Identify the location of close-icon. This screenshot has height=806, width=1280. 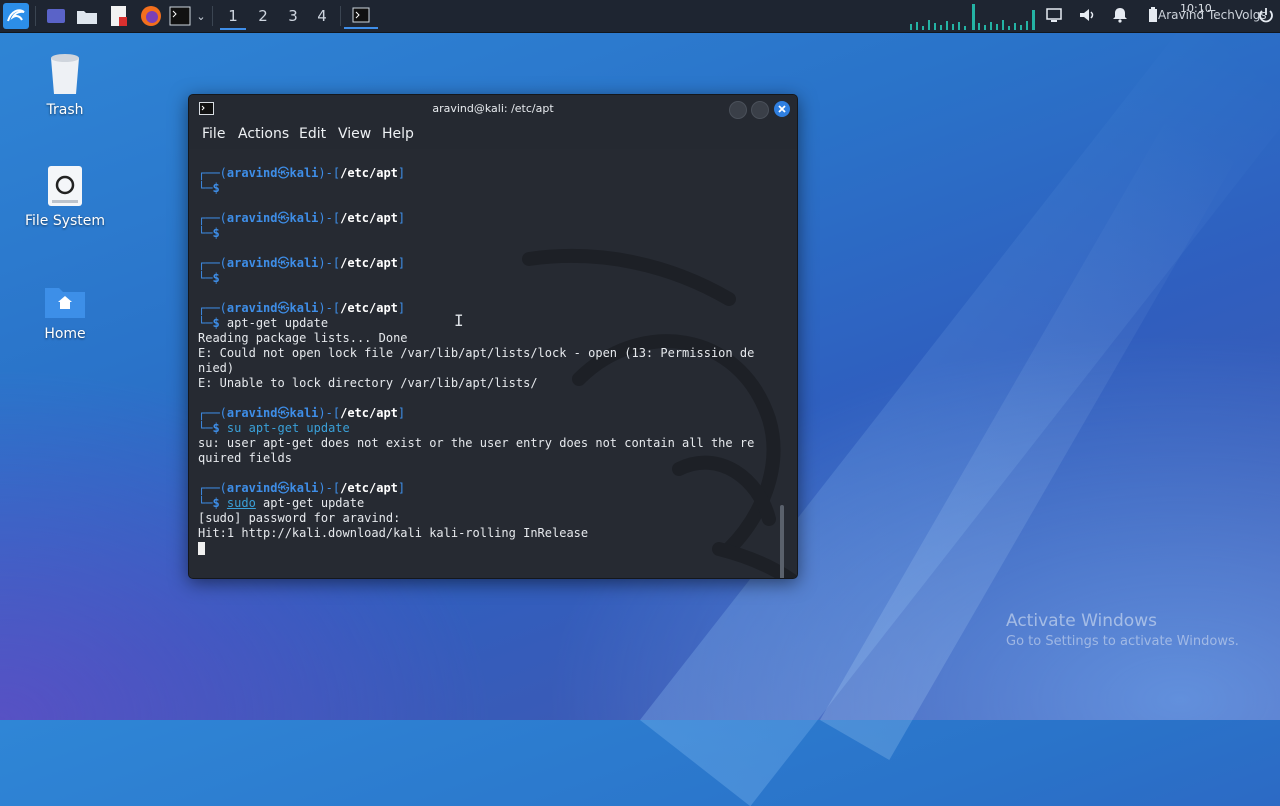
(782, 109).